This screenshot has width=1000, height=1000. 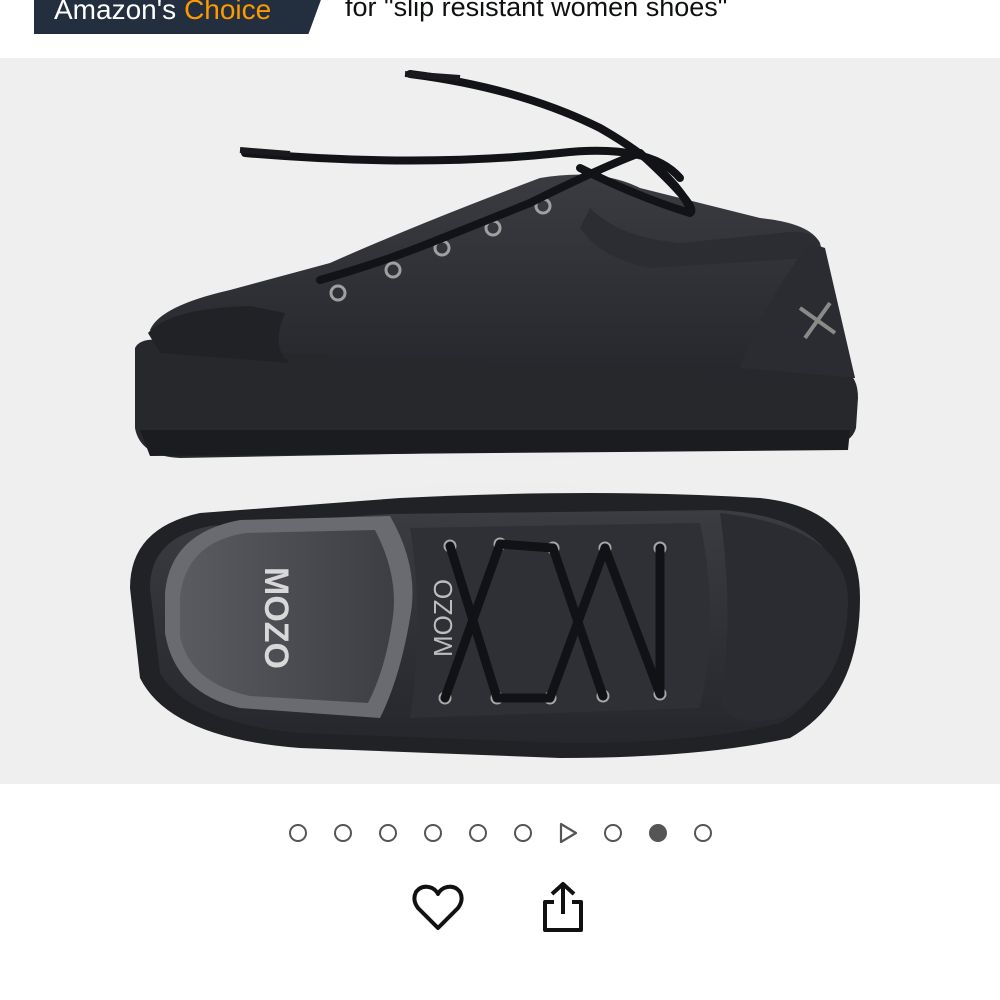 What do you see at coordinates (500, 833) in the screenshot?
I see `carousel-indicators` at bounding box center [500, 833].